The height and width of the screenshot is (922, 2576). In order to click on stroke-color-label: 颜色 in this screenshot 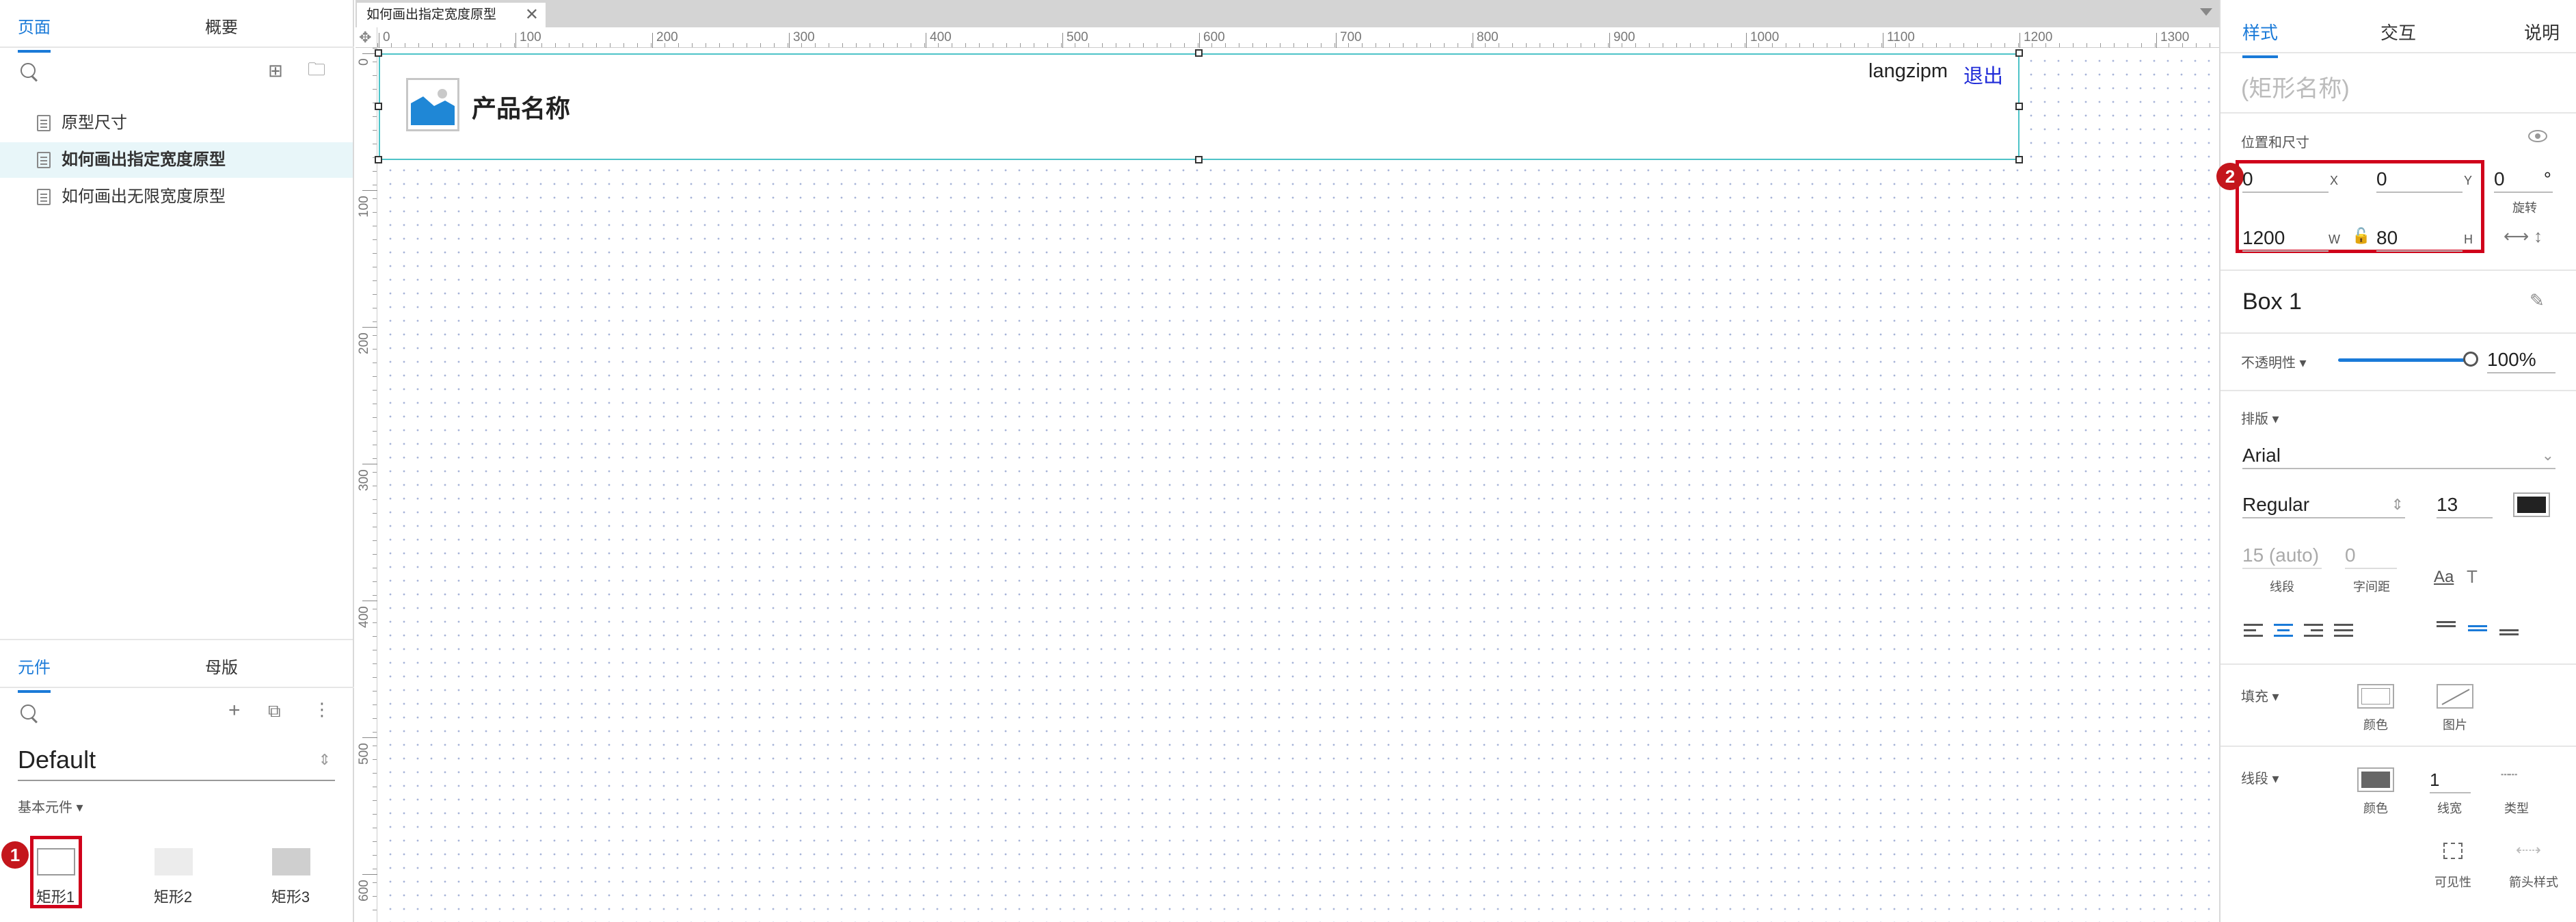, I will do `click(2375, 808)`.